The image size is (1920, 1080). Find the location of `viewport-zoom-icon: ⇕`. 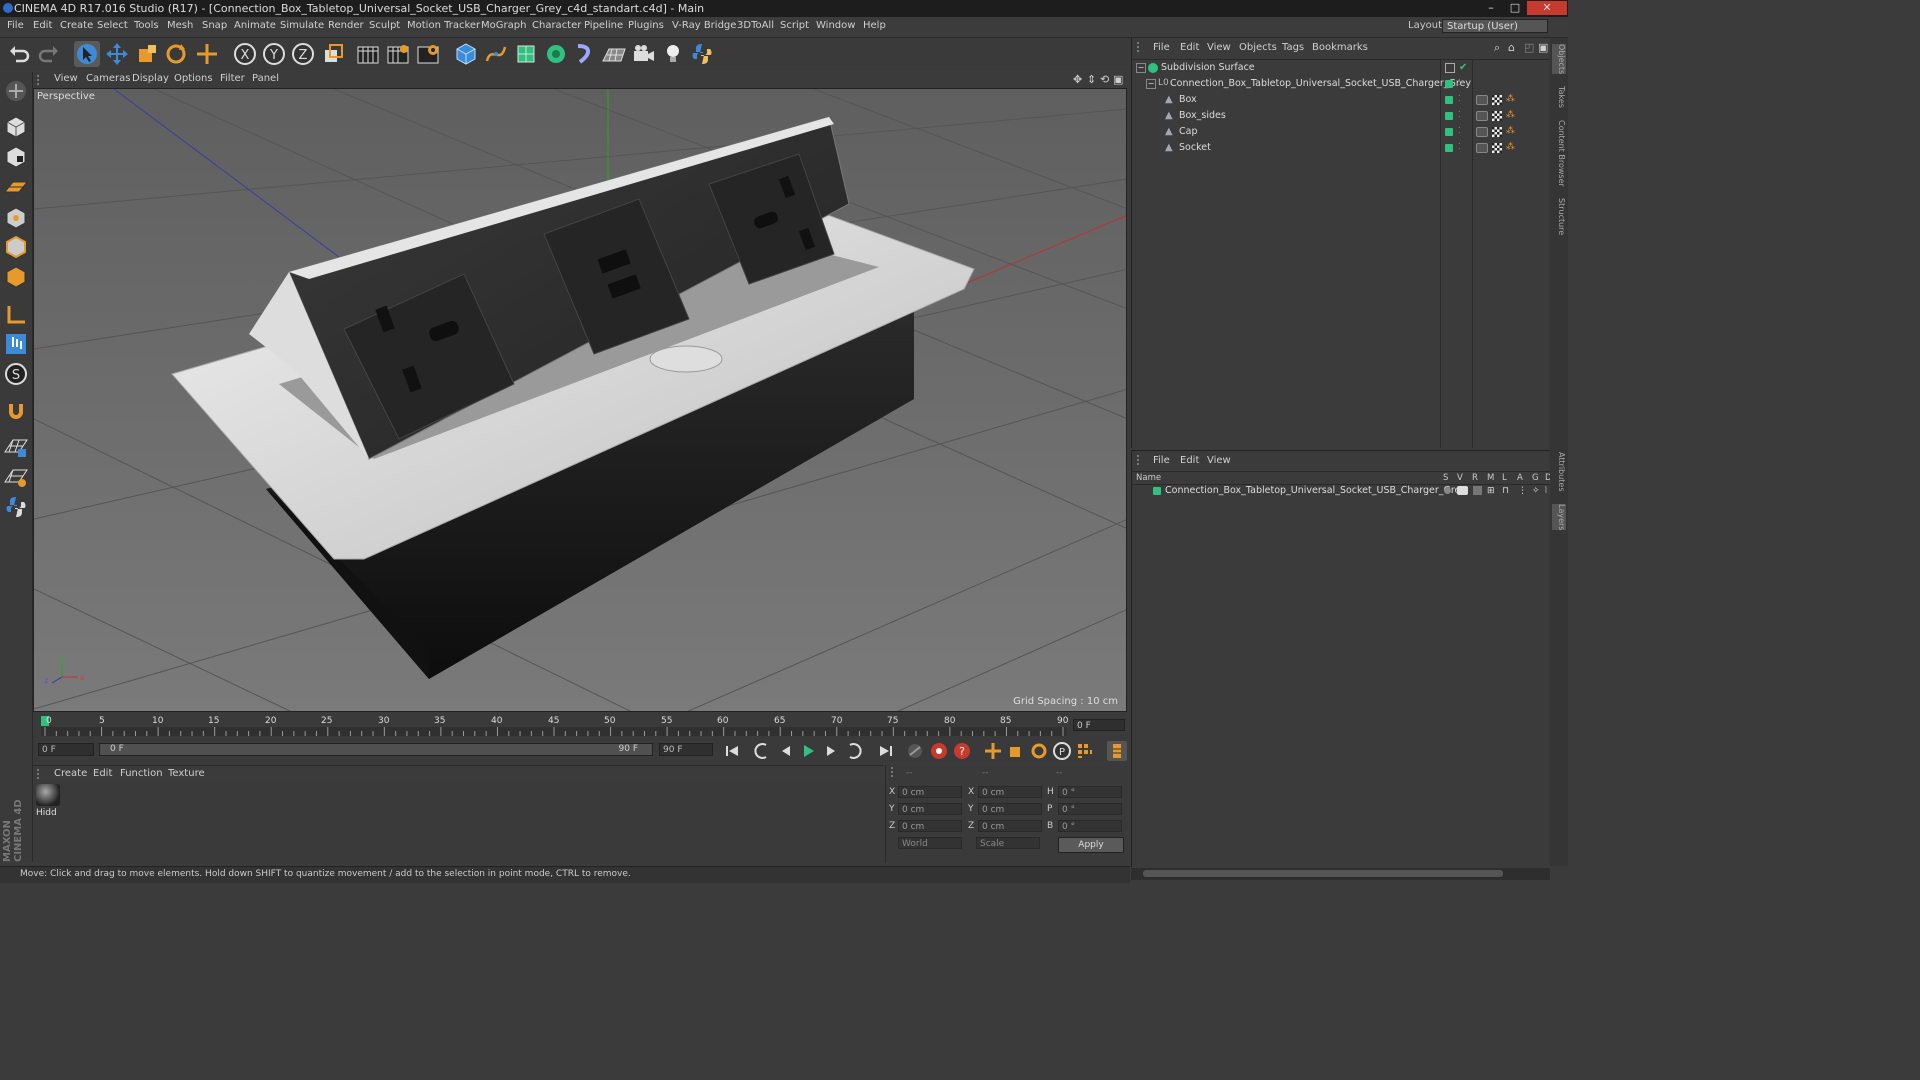

viewport-zoom-icon: ⇕ is located at coordinates (1091, 79).